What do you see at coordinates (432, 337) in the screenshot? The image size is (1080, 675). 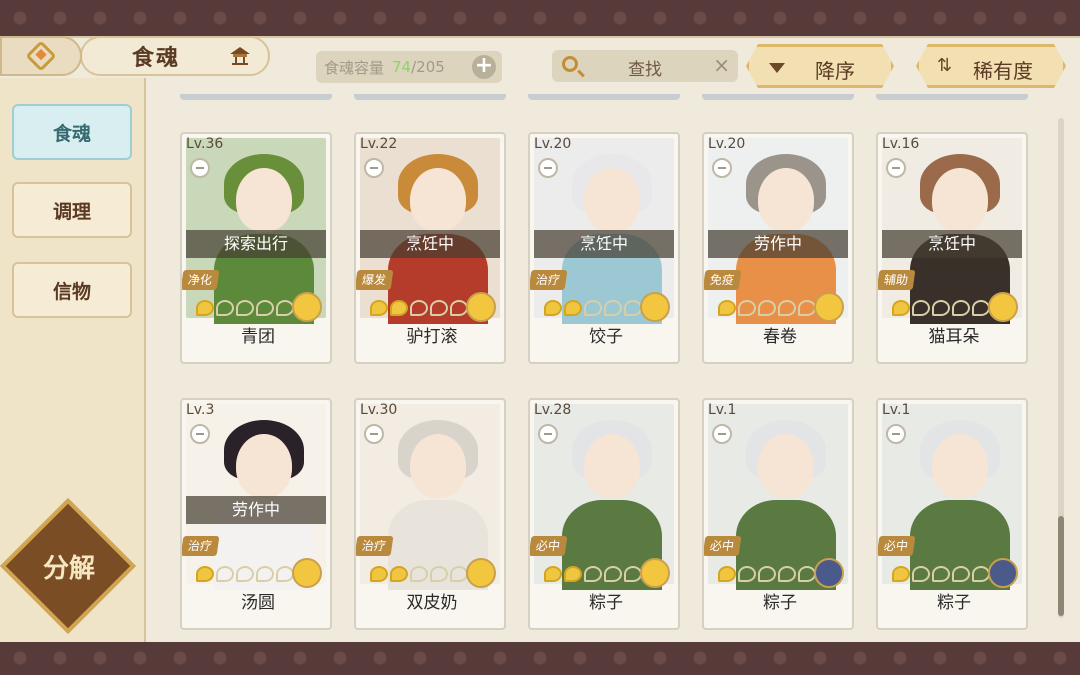 I see `food-soul-name: 驴打滚` at bounding box center [432, 337].